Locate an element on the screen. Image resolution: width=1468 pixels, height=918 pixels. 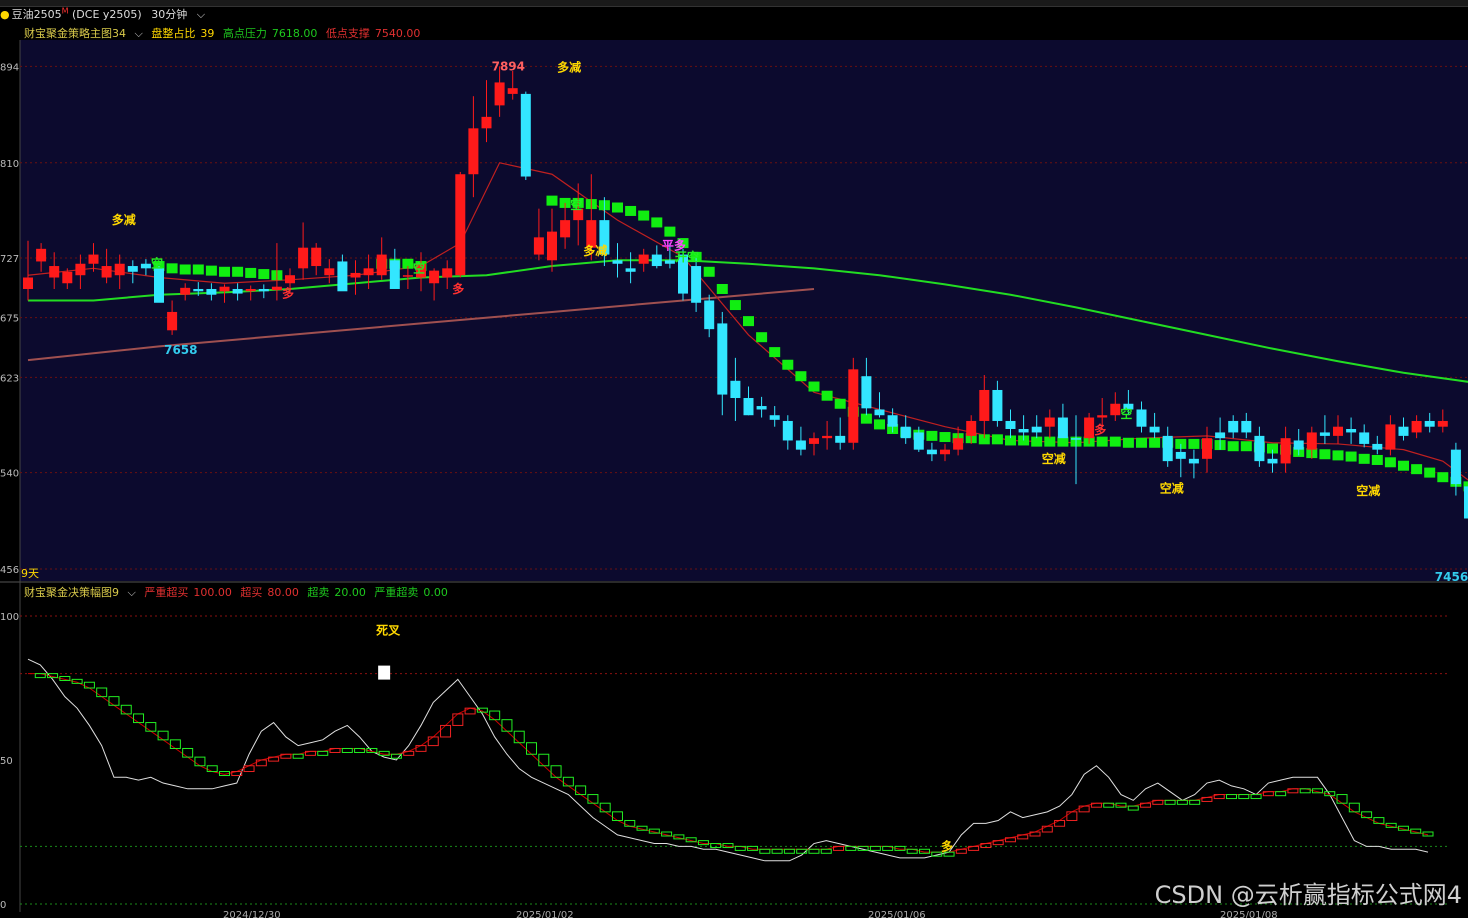
osc-tick-label: 100 is located at coordinates (9, 617).